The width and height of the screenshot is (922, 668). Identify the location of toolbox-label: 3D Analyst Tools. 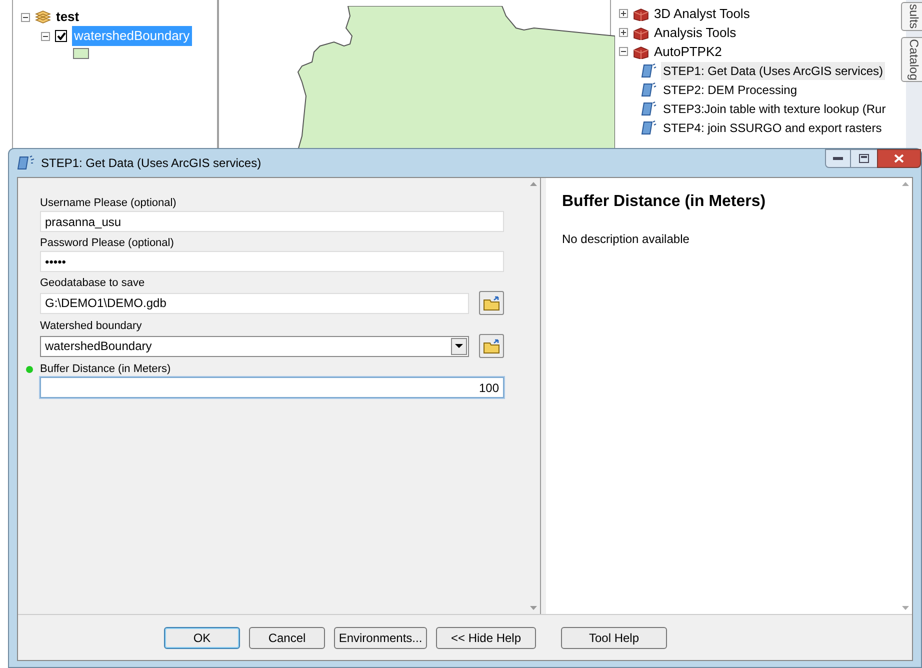
(702, 14).